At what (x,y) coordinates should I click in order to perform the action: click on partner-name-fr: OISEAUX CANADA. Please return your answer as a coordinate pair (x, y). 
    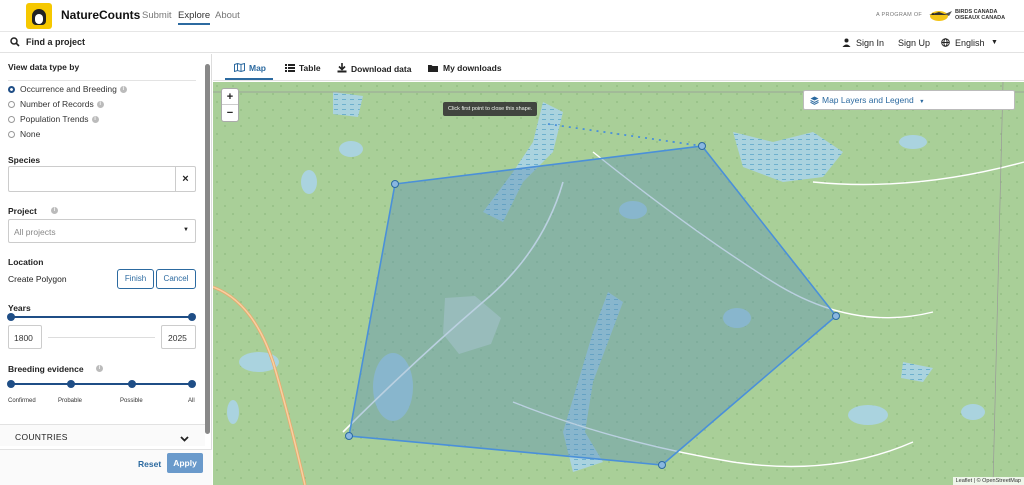
    Looking at the image, I should click on (980, 18).